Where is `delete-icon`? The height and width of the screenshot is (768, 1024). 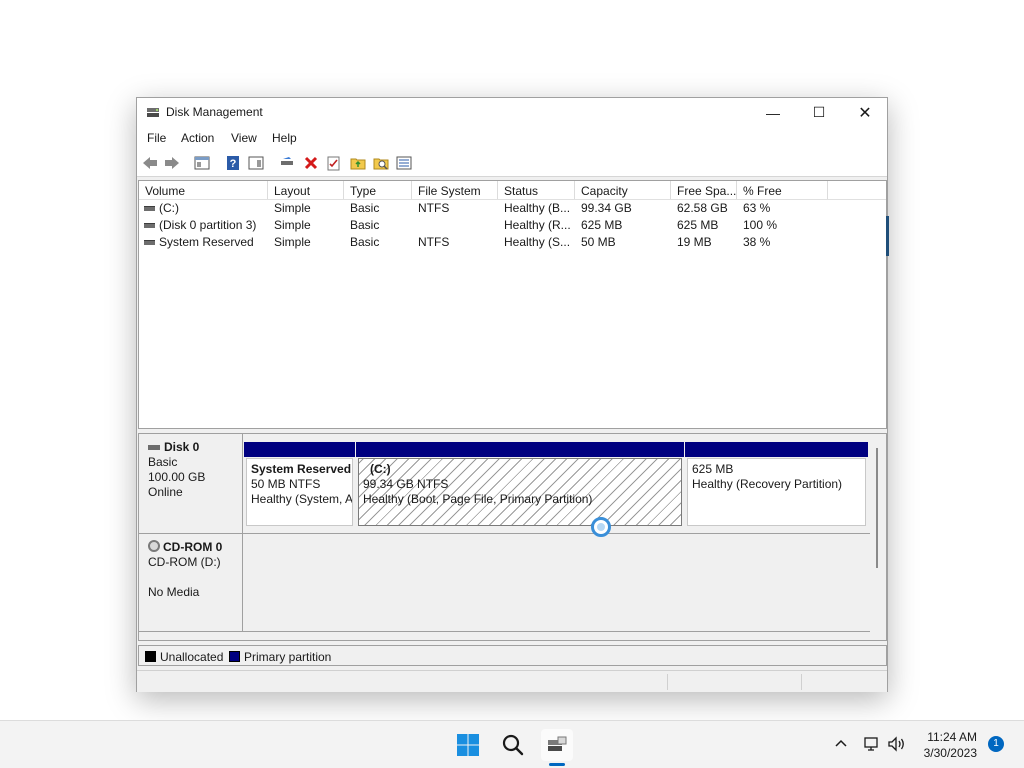 delete-icon is located at coordinates (311, 163).